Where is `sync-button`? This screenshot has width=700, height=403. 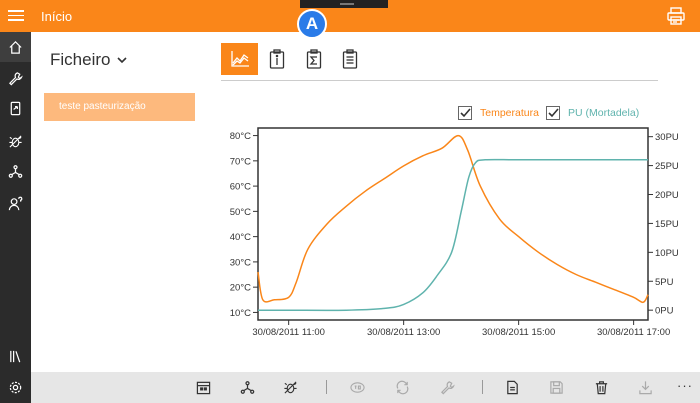
sync-button is located at coordinates (402, 387).